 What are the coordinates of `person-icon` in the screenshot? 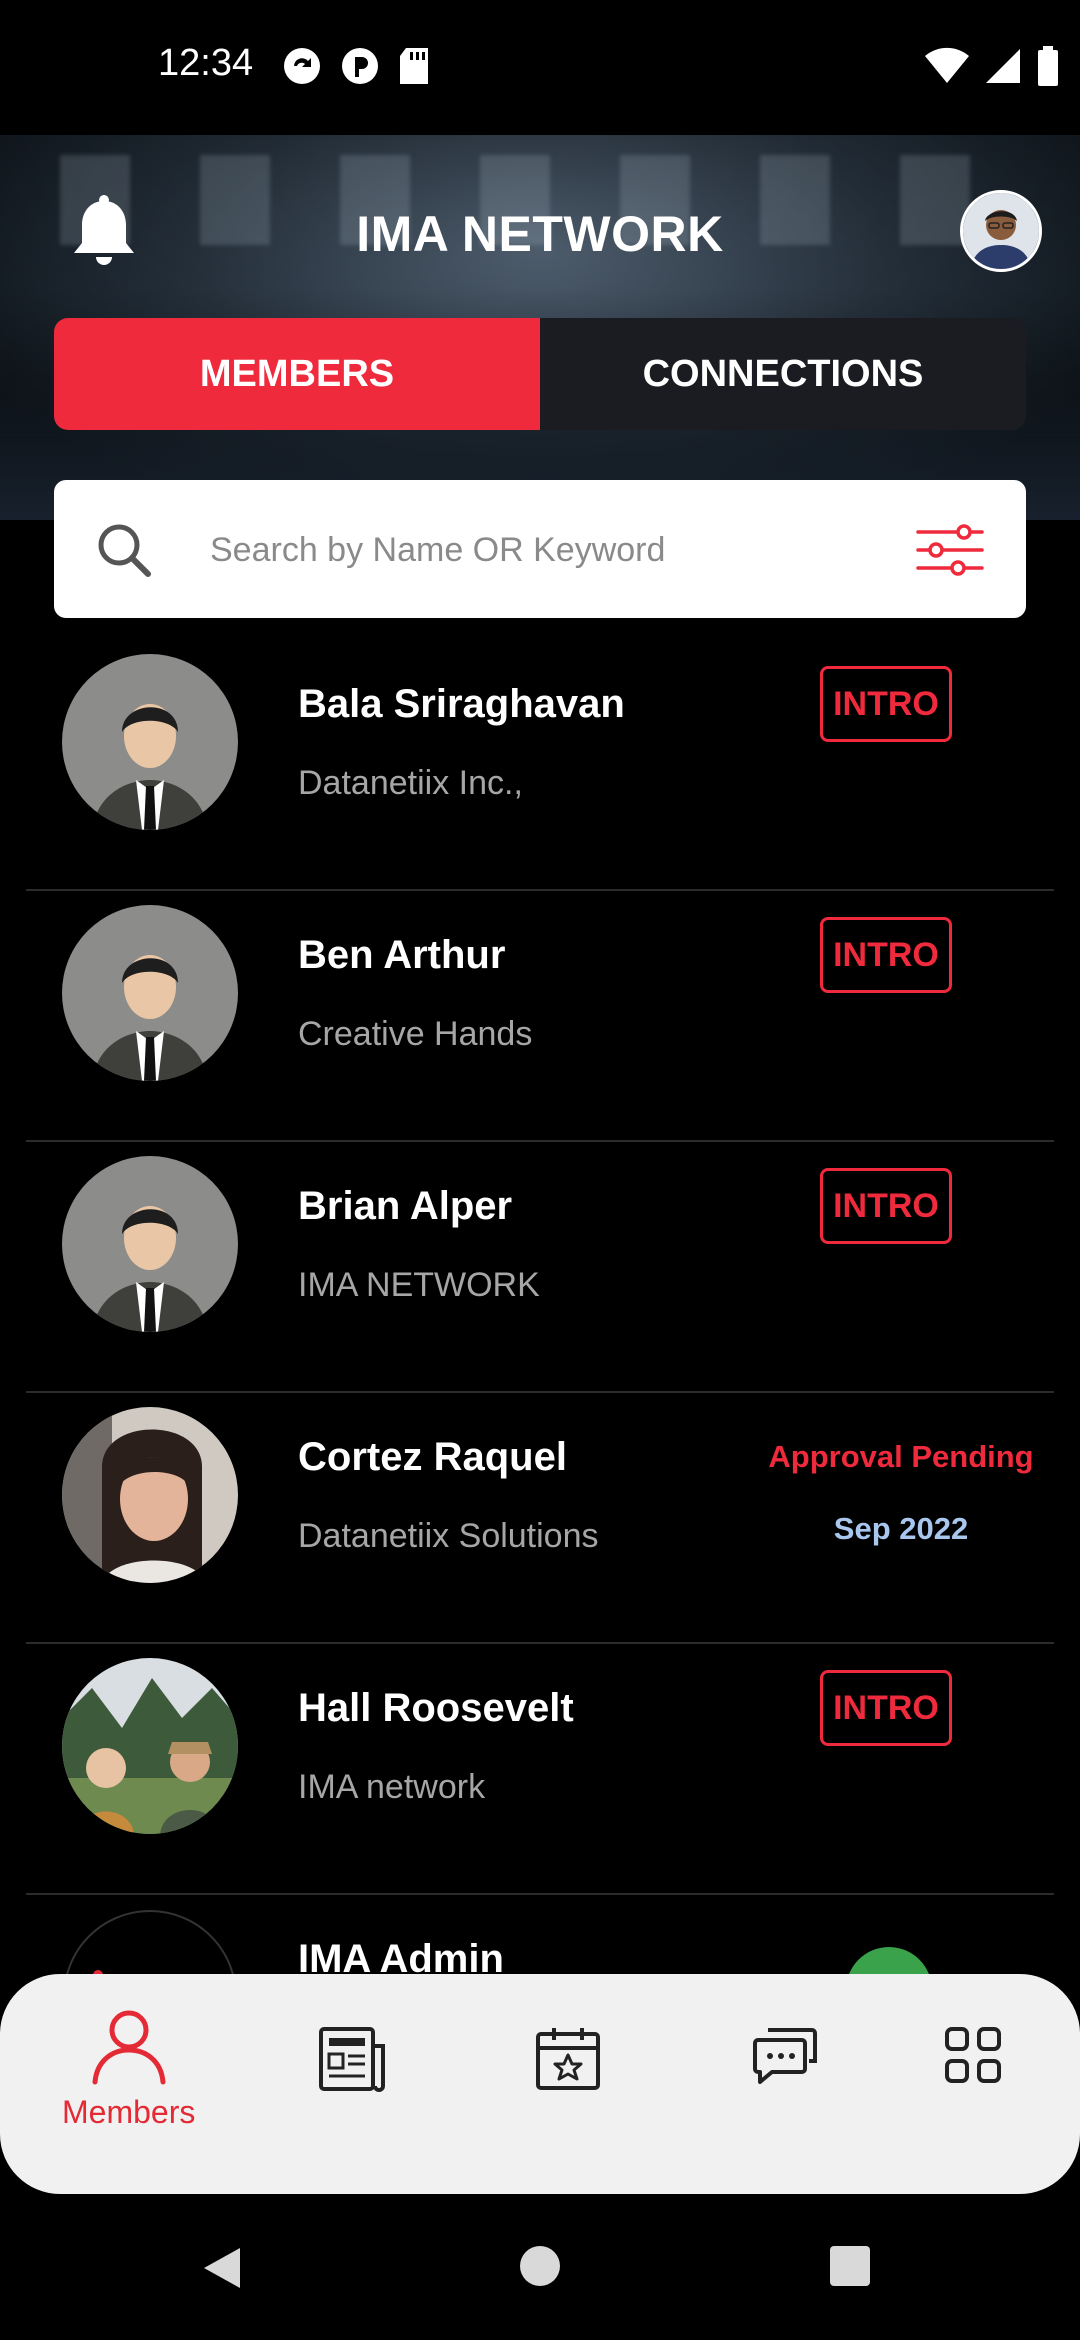 It's located at (129, 2047).